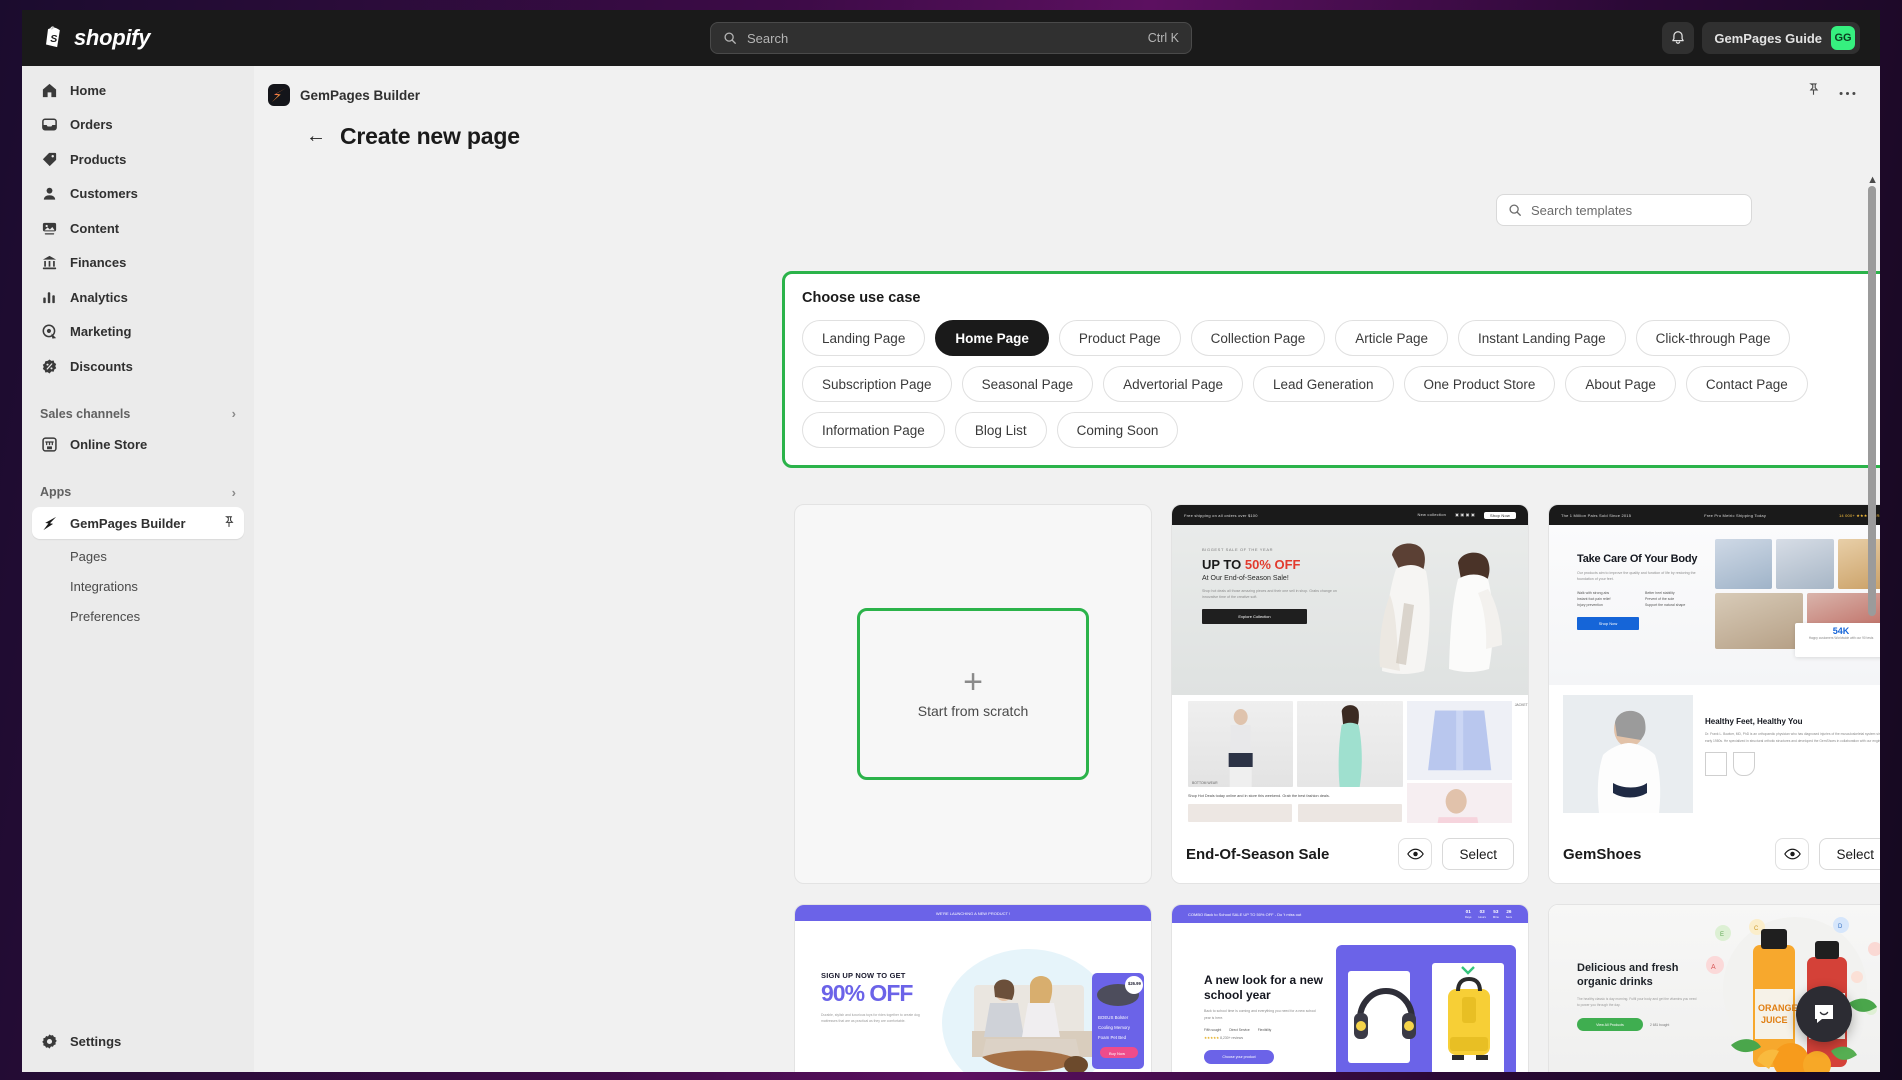 This screenshot has width=1902, height=1080. I want to click on use-case-subscription-page: Subscription Page, so click(877, 384).